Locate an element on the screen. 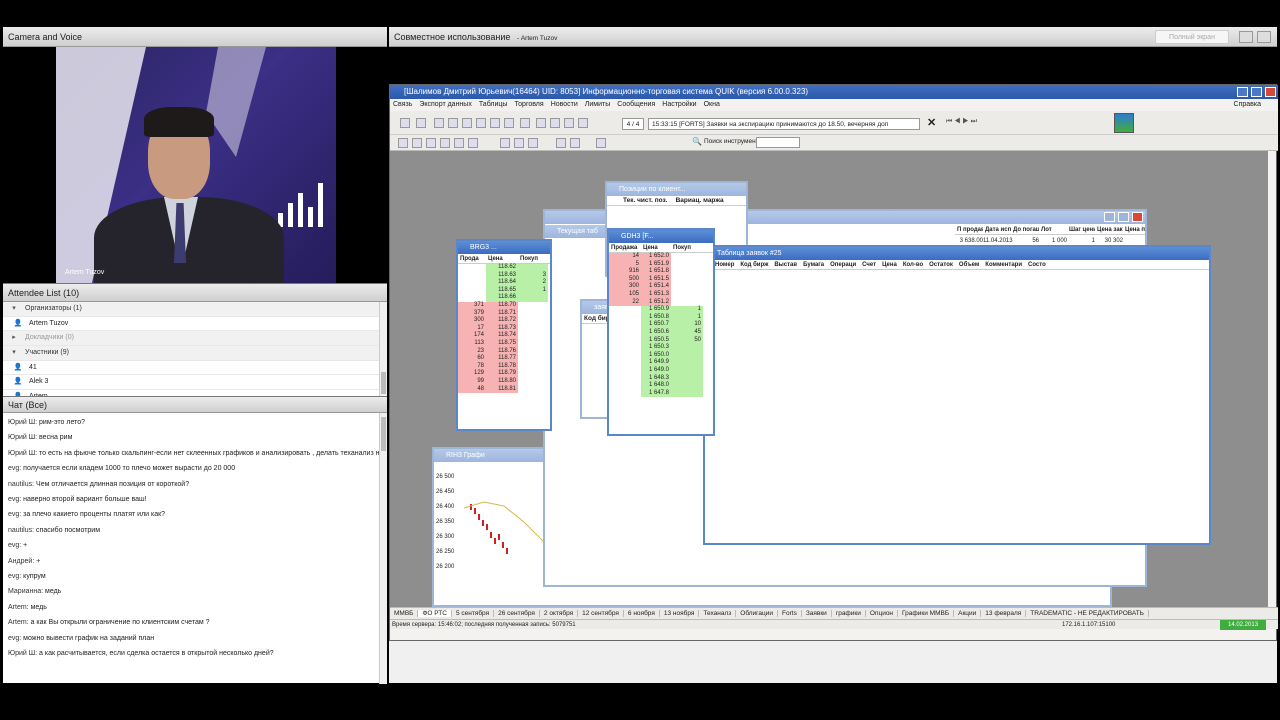 The image size is (1280, 720). back-icon is located at coordinates (405, 123).